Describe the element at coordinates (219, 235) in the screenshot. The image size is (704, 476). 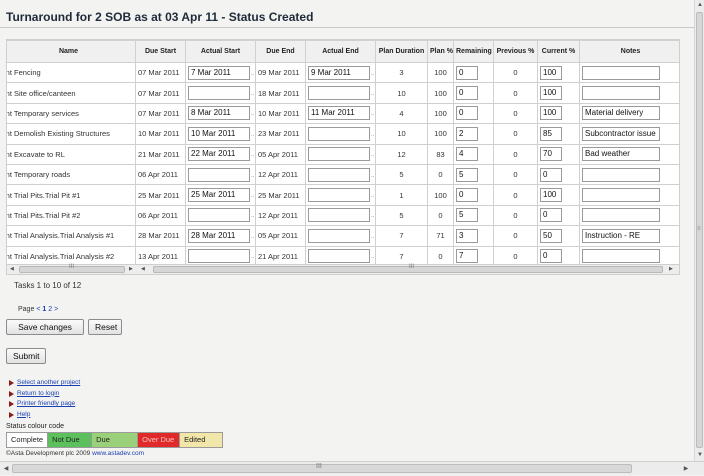
I see `actual-start-input: 28 Mar 2011` at that location.